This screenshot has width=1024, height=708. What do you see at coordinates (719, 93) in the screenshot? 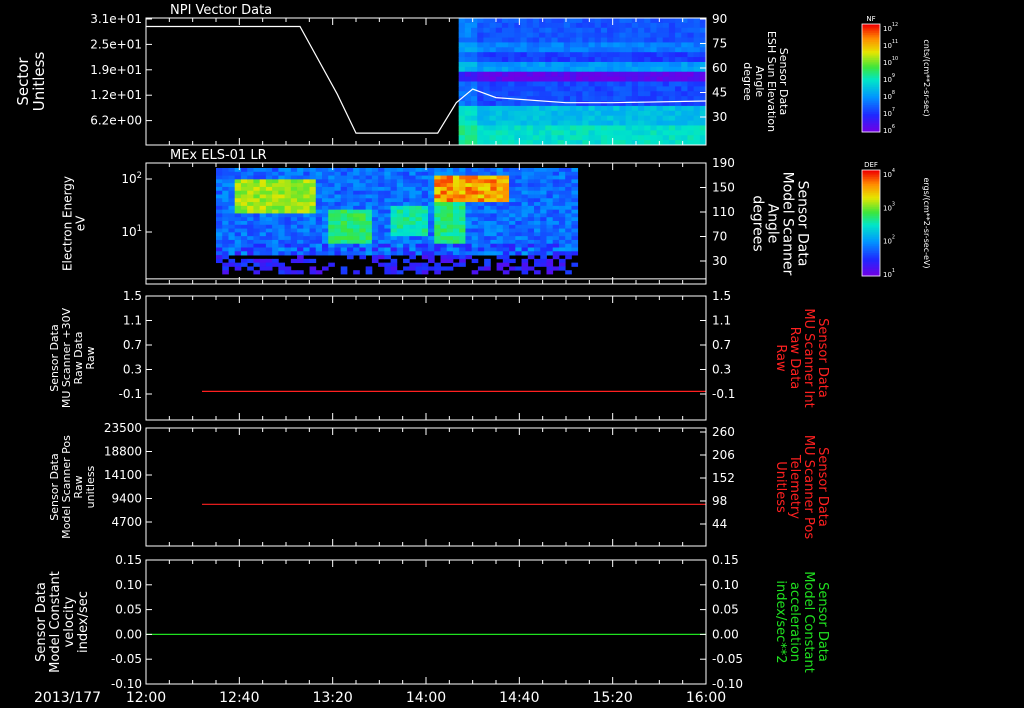
I see `right-tick-label: 45` at bounding box center [719, 93].